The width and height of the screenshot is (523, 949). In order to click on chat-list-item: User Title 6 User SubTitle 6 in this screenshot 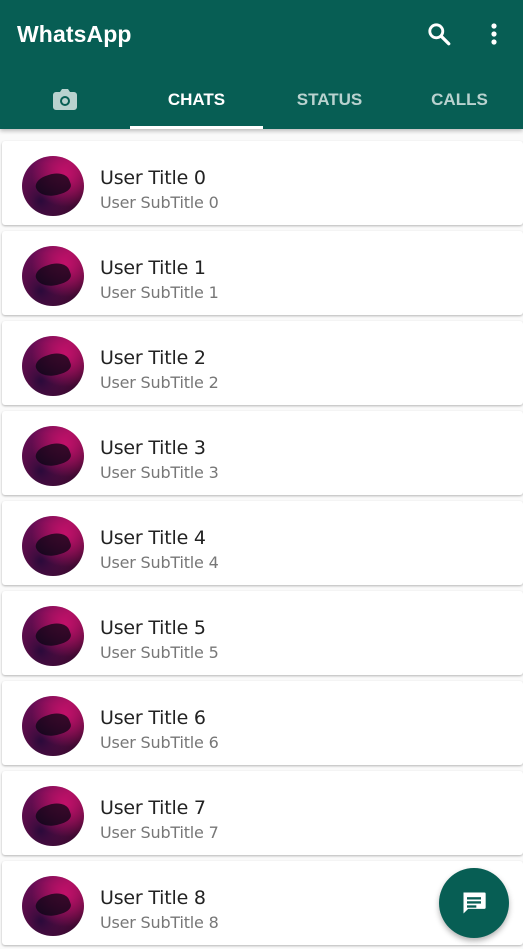, I will do `click(262, 723)`.